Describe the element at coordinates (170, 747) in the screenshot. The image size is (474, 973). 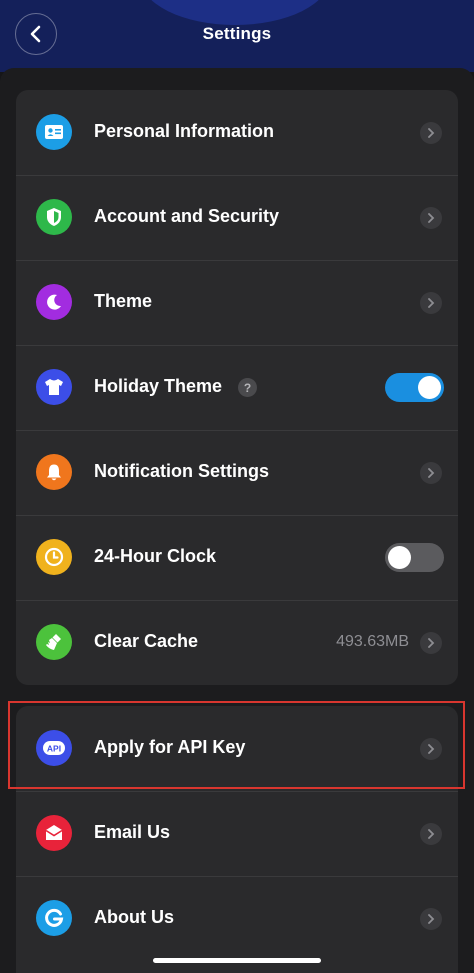
I see `row-label: Apply for API Key` at that location.